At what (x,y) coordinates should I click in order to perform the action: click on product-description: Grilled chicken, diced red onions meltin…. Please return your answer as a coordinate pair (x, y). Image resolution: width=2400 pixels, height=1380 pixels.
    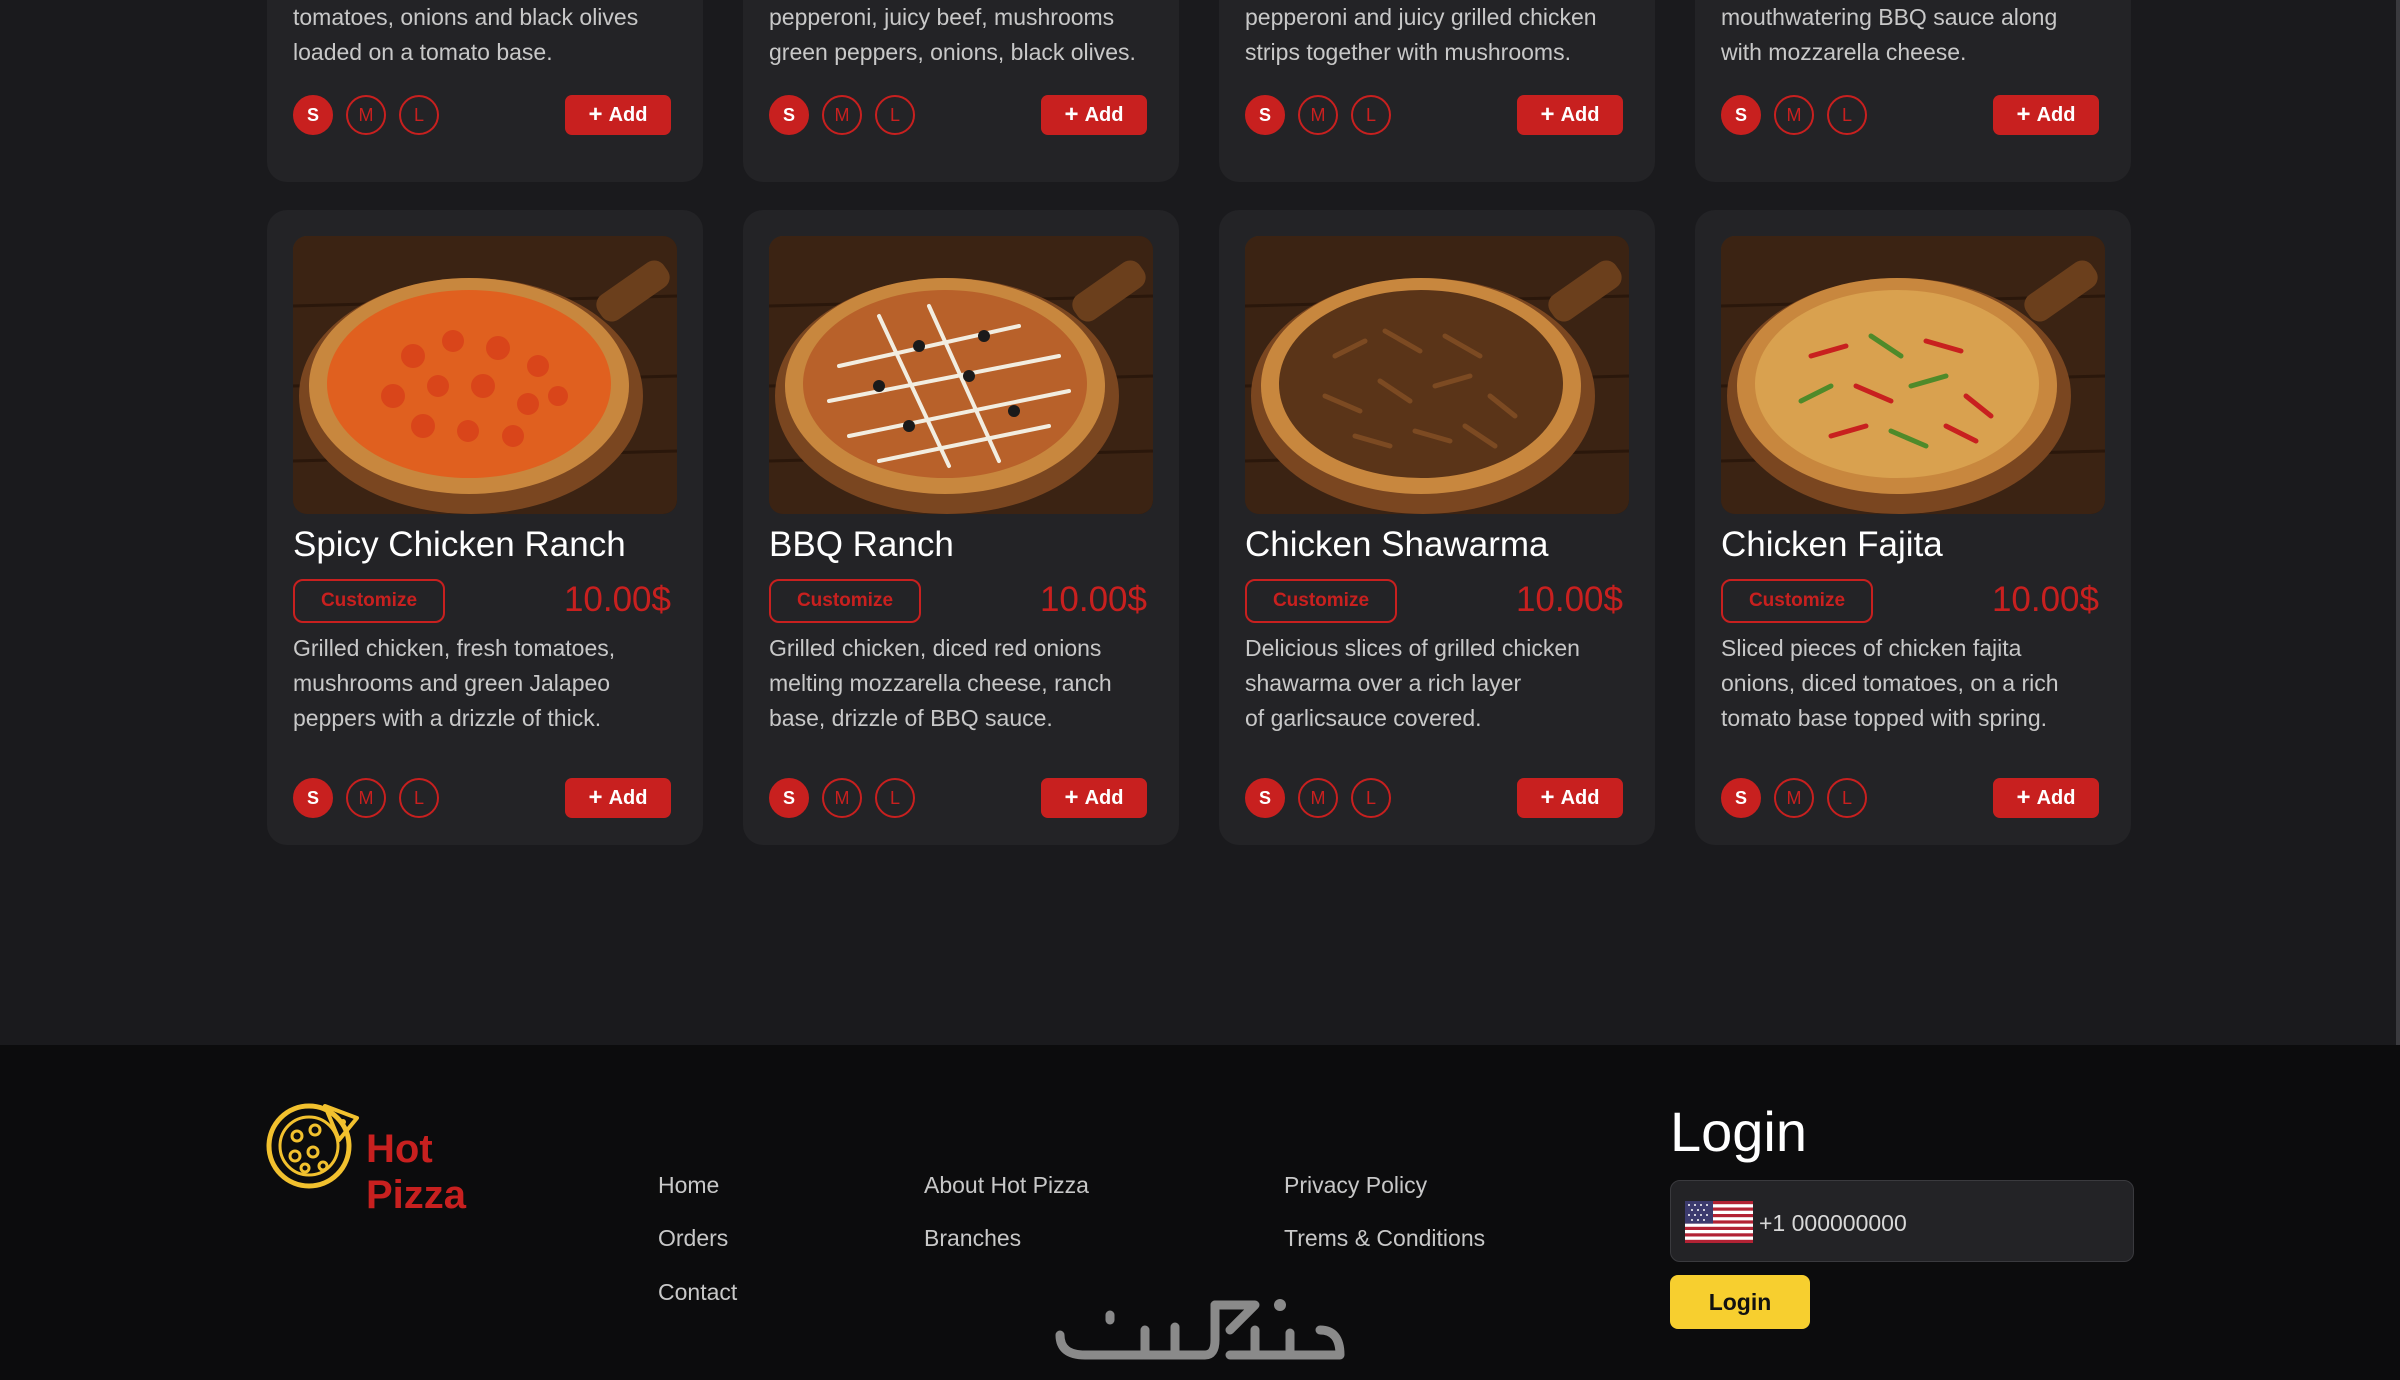
    Looking at the image, I should click on (940, 683).